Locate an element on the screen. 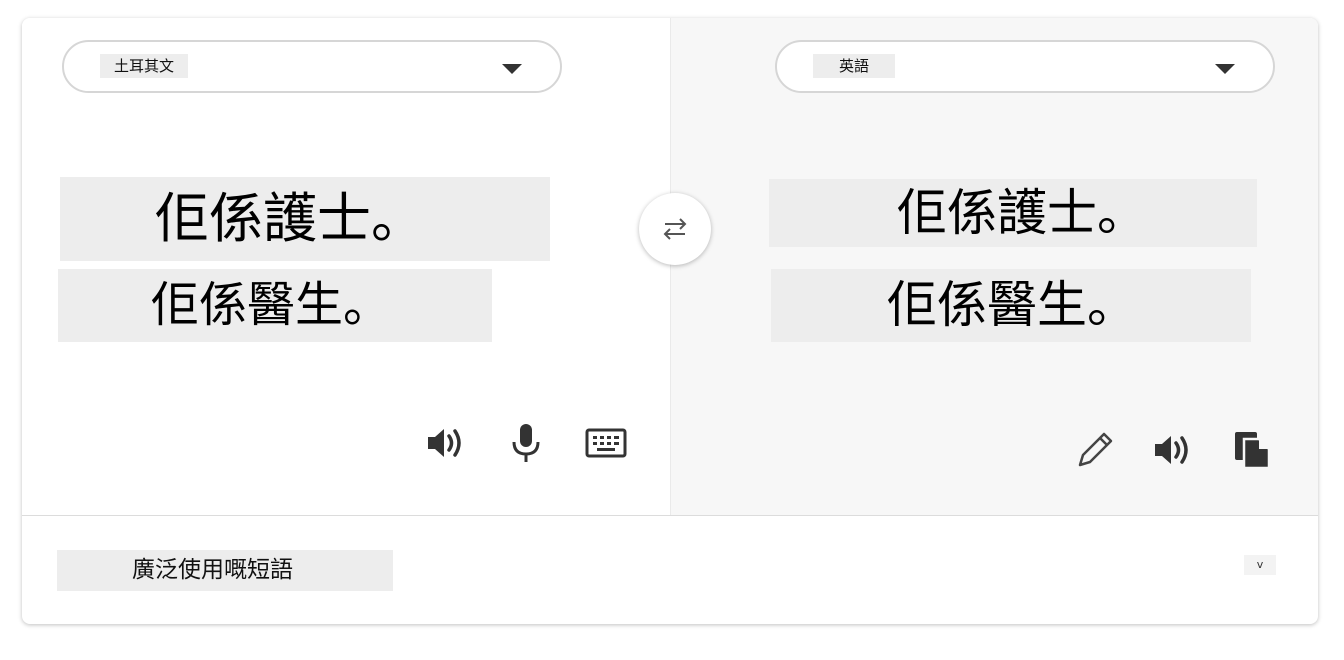 This screenshot has width=1344, height=660. source-text-line-1: 佢係護士。 is located at coordinates (305, 219).